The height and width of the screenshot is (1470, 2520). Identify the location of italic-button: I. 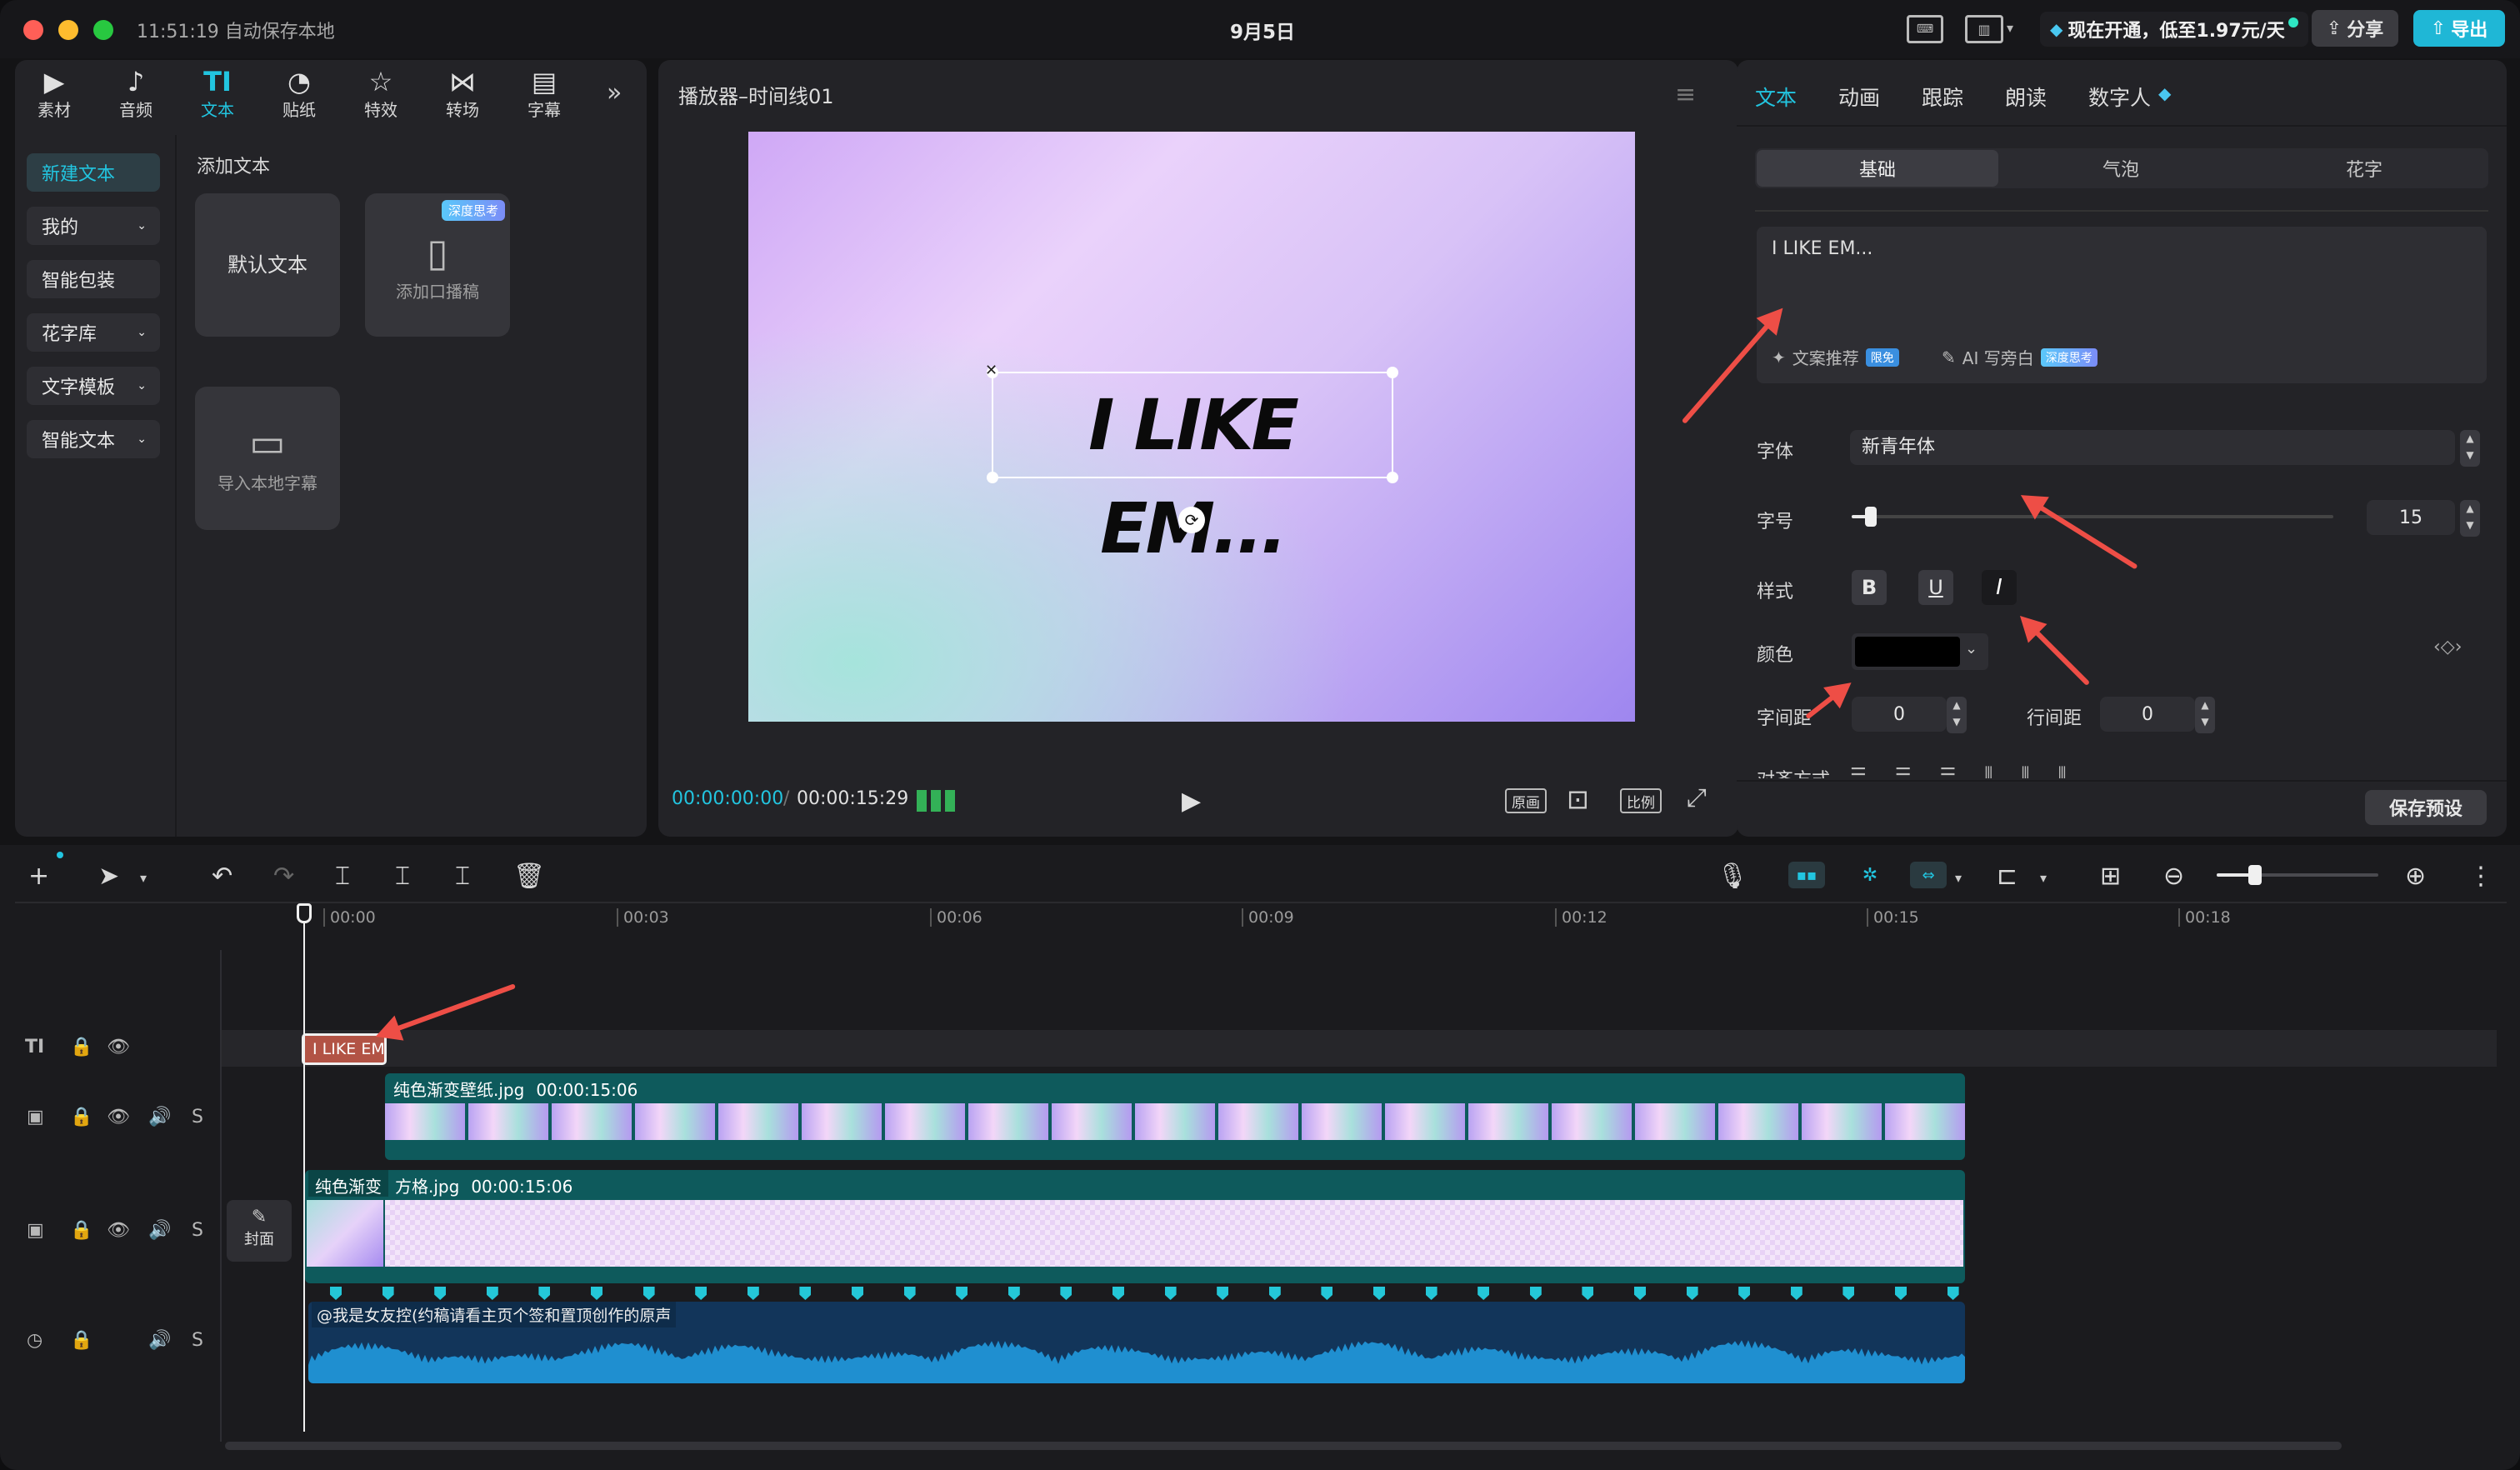
(2000, 587).